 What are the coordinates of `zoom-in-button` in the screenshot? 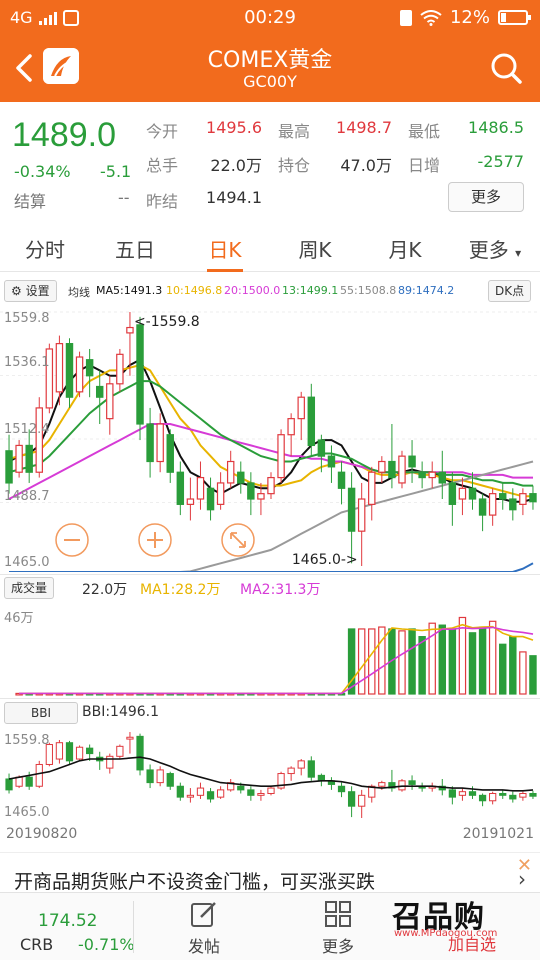 It's located at (155, 540).